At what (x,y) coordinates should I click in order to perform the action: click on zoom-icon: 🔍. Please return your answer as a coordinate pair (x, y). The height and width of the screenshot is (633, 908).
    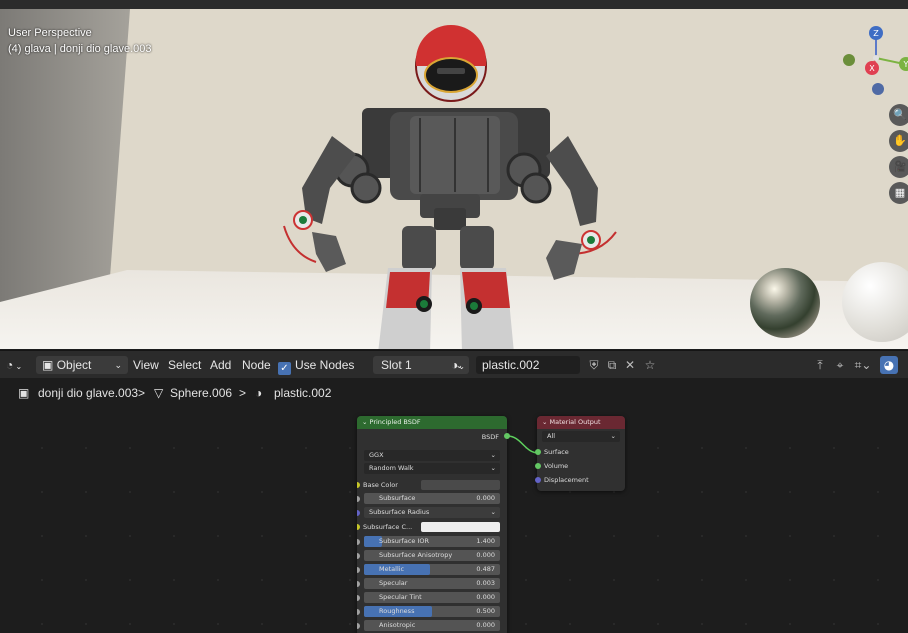
    Looking at the image, I should click on (898, 115).